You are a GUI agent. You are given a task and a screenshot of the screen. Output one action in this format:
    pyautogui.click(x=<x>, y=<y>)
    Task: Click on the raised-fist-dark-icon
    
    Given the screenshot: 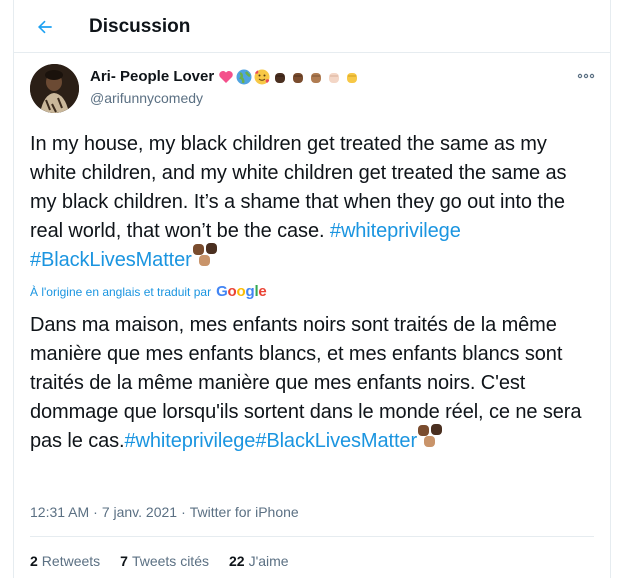 What is the action you would take?
    pyautogui.click(x=280, y=77)
    